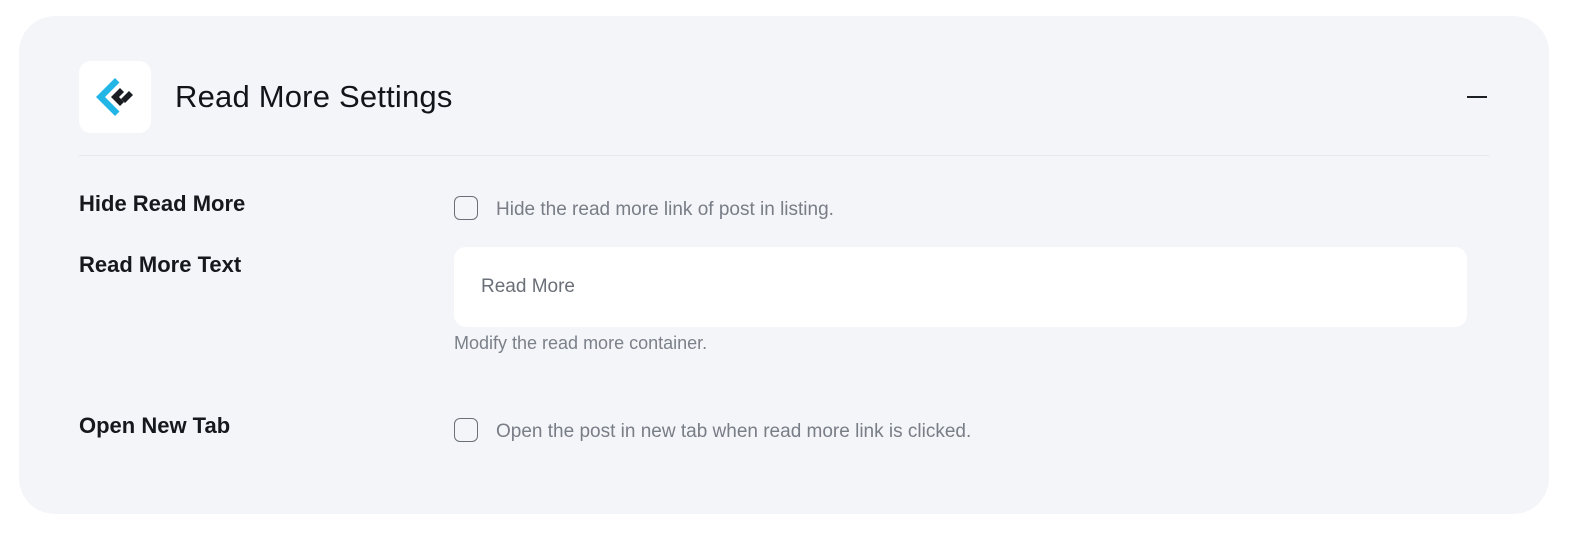 The height and width of the screenshot is (534, 1571). What do you see at coordinates (155, 425) in the screenshot?
I see `open-new-tab-label: Open New Tab` at bounding box center [155, 425].